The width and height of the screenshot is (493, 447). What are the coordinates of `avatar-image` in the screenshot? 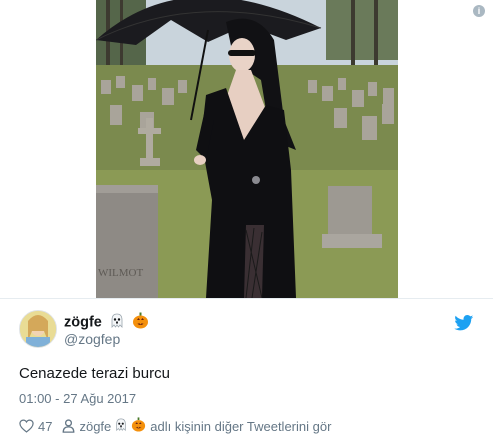 It's located at (38, 329).